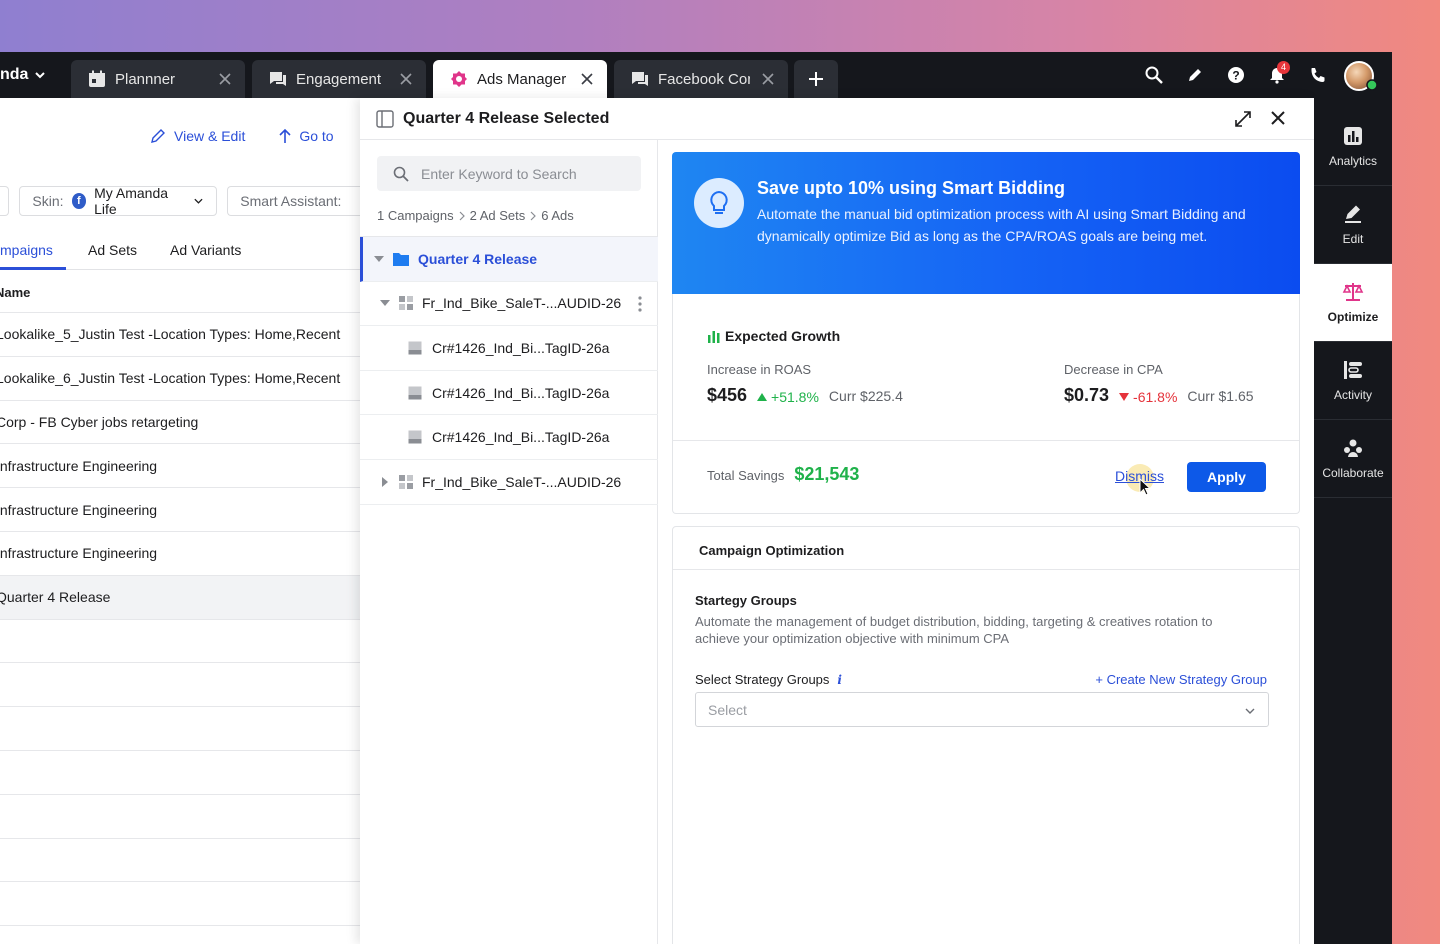 The width and height of the screenshot is (1440, 944). What do you see at coordinates (521, 173) in the screenshot?
I see `search-input` at bounding box center [521, 173].